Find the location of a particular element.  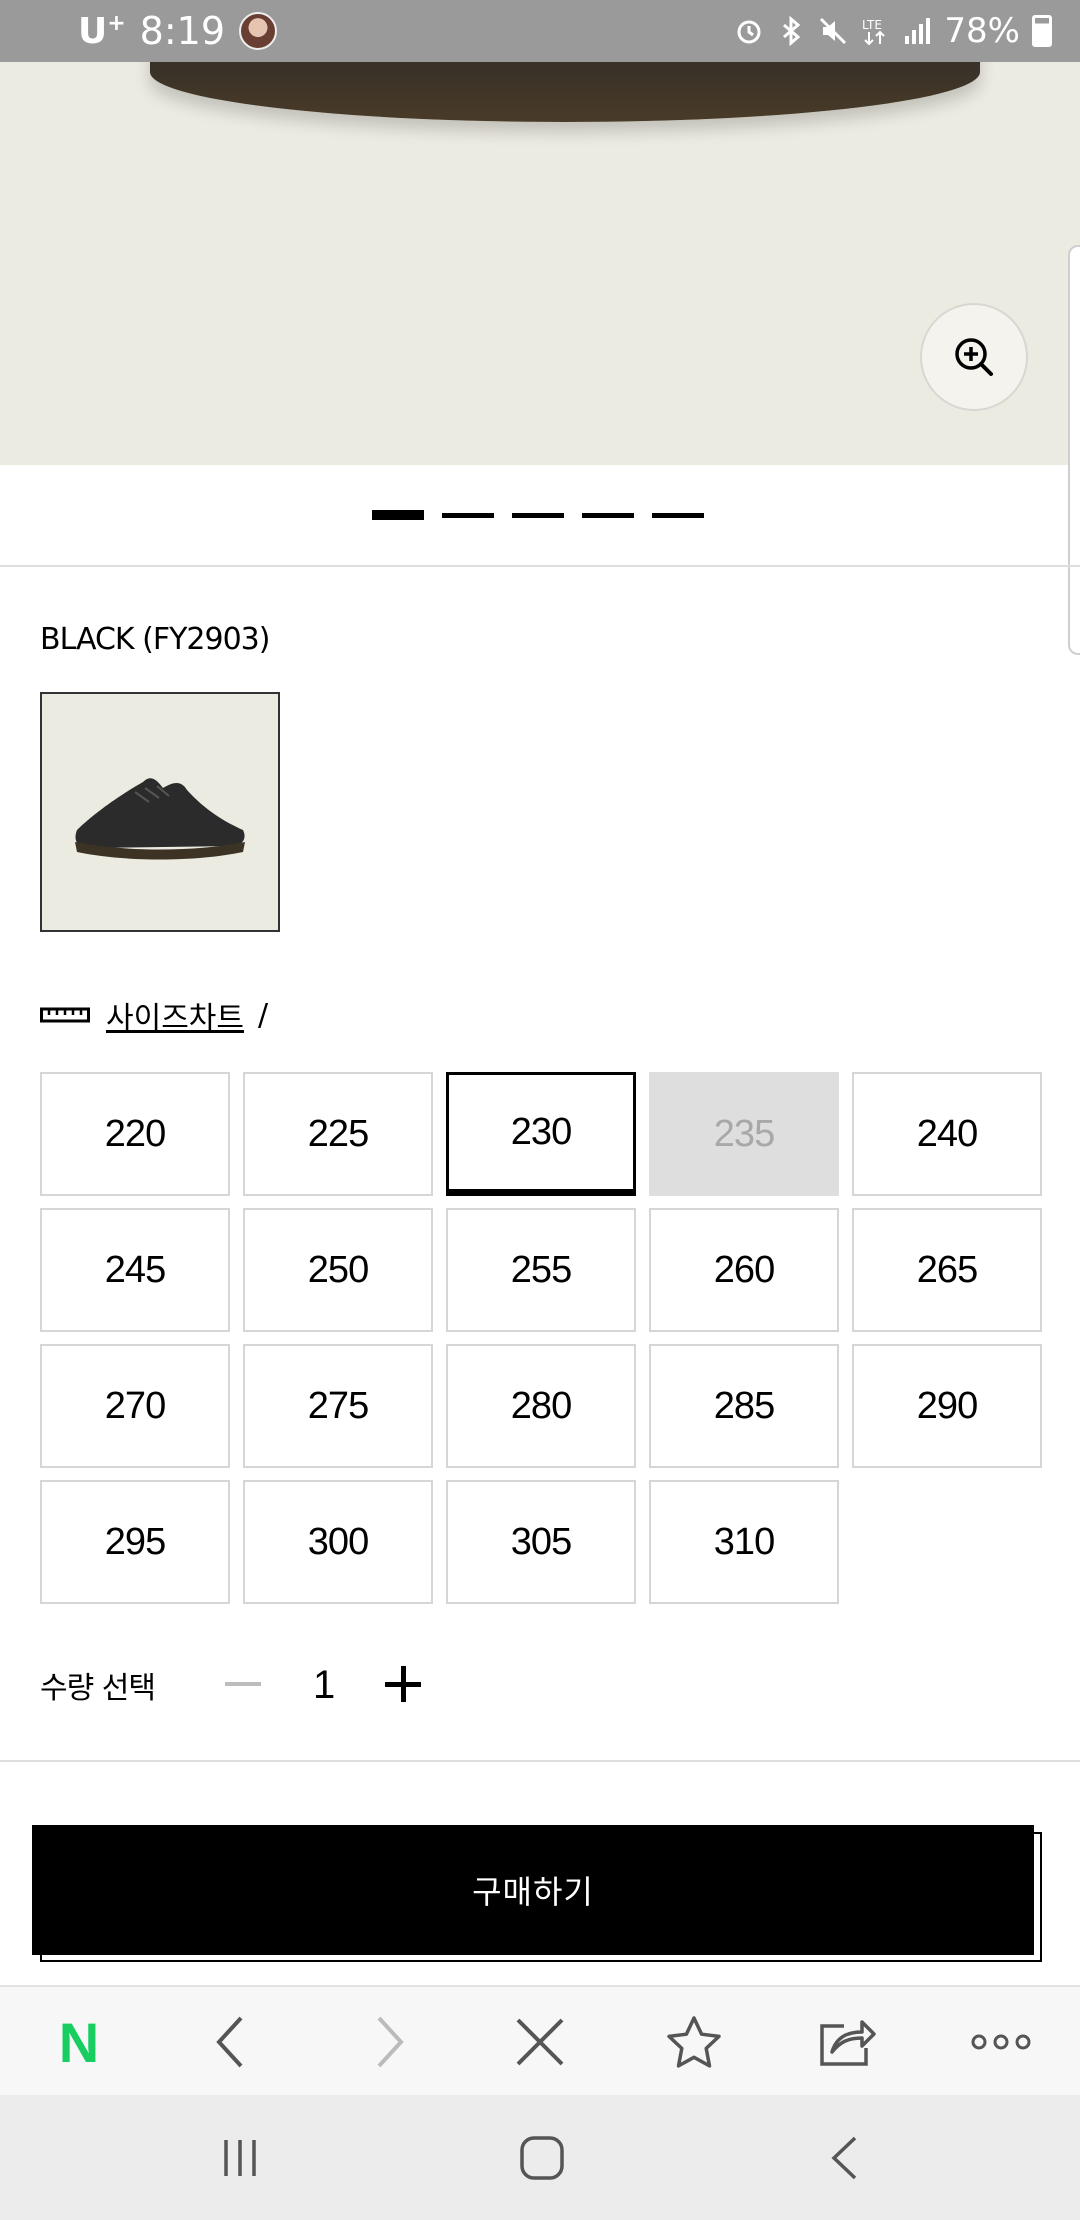

quantity-row: 수량 선택 1 is located at coordinates (230, 1685).